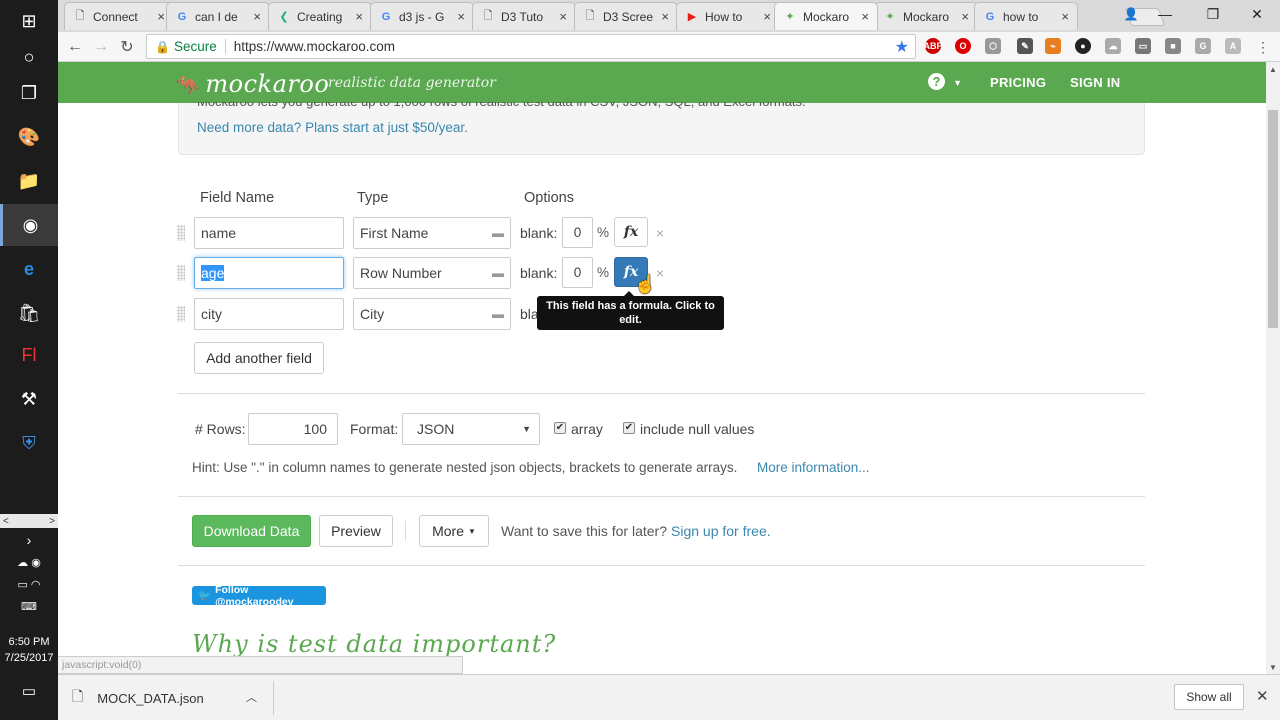  What do you see at coordinates (172, 698) in the screenshot?
I see `download-item: 🗋 MOCK_DATA.json` at bounding box center [172, 698].